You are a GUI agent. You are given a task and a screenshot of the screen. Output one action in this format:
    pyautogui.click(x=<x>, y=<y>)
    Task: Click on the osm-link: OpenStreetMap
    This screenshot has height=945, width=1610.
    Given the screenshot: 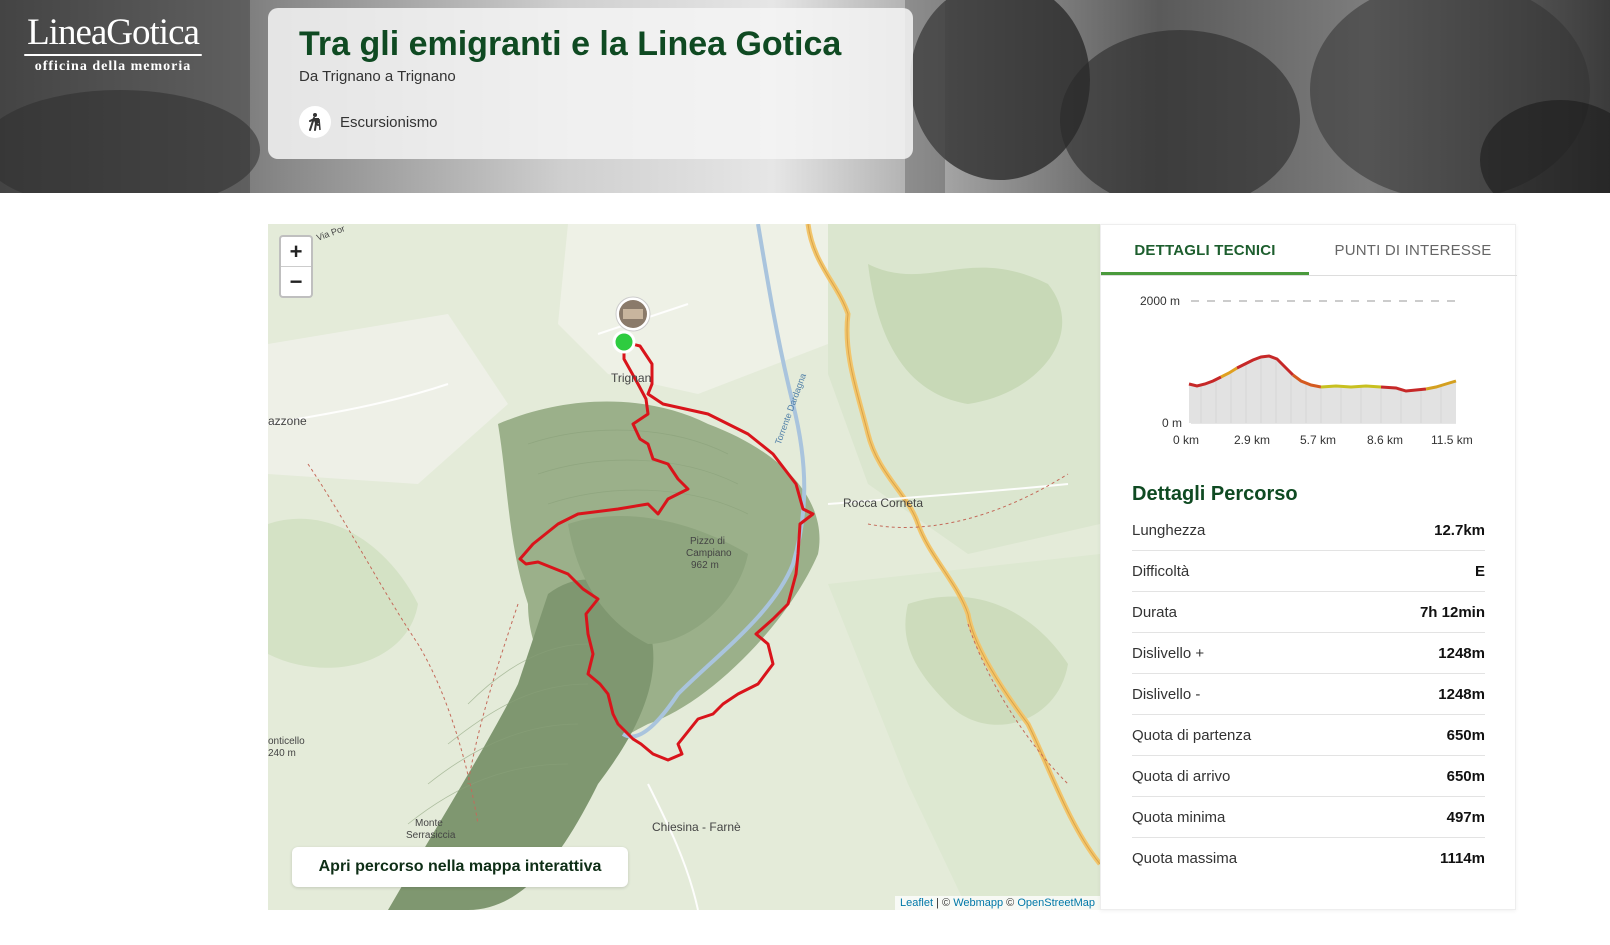 What is the action you would take?
    pyautogui.click(x=1056, y=903)
    